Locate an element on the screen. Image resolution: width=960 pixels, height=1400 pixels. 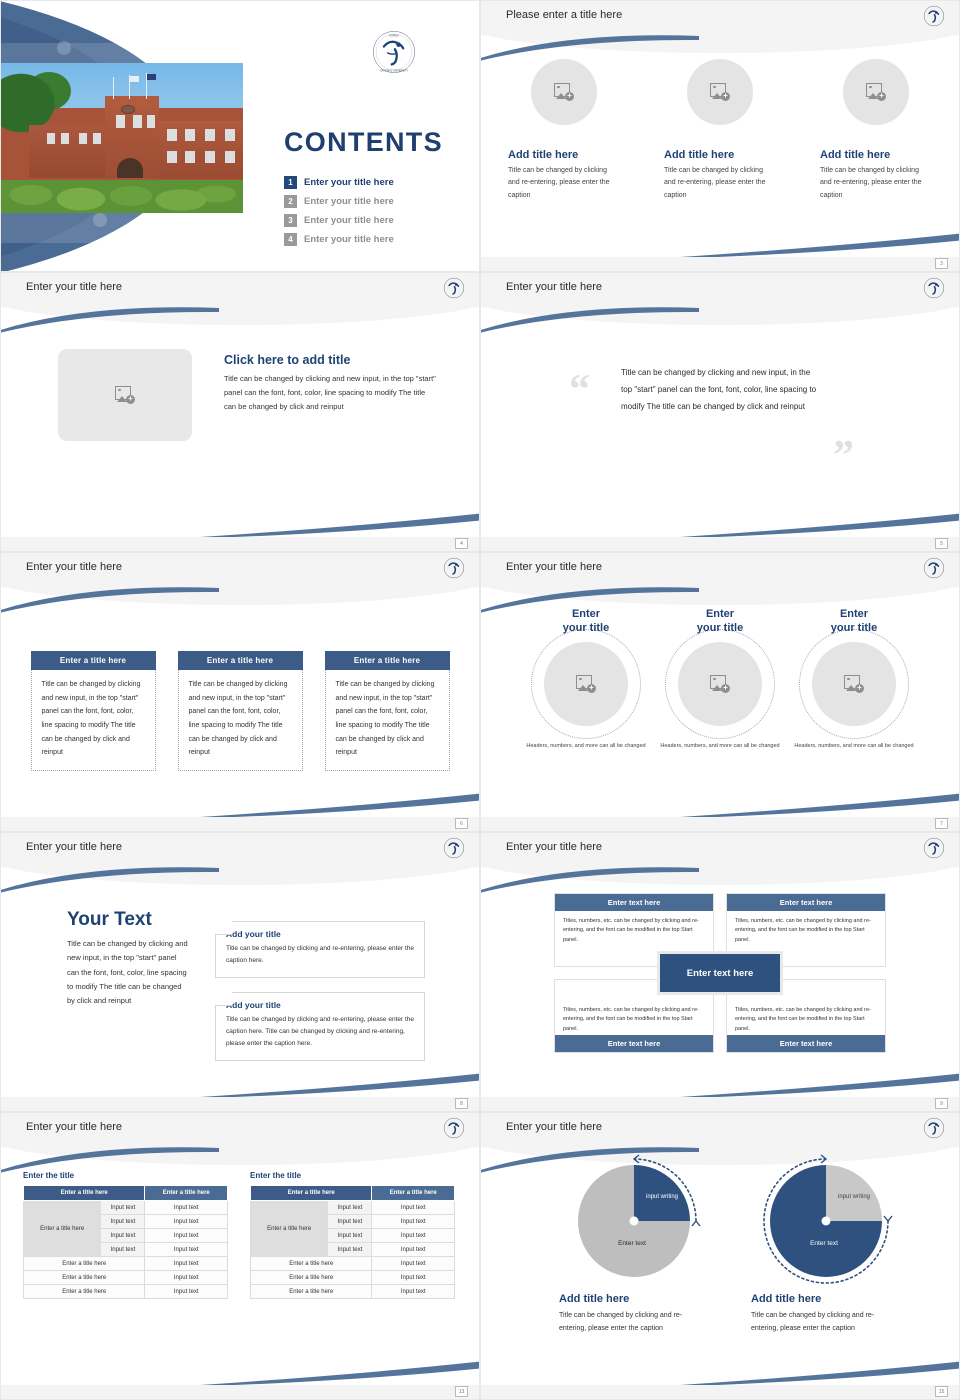
title-band-bottom is located at coordinates (86, 228).